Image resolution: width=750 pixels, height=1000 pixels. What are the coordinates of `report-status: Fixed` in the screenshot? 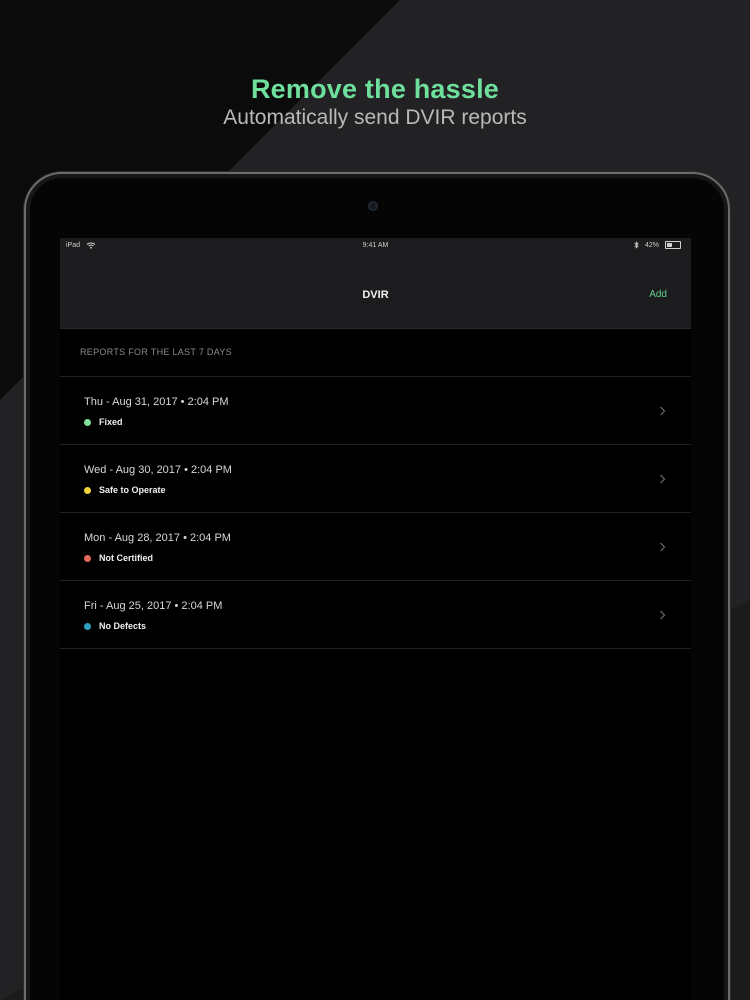 It's located at (111, 422).